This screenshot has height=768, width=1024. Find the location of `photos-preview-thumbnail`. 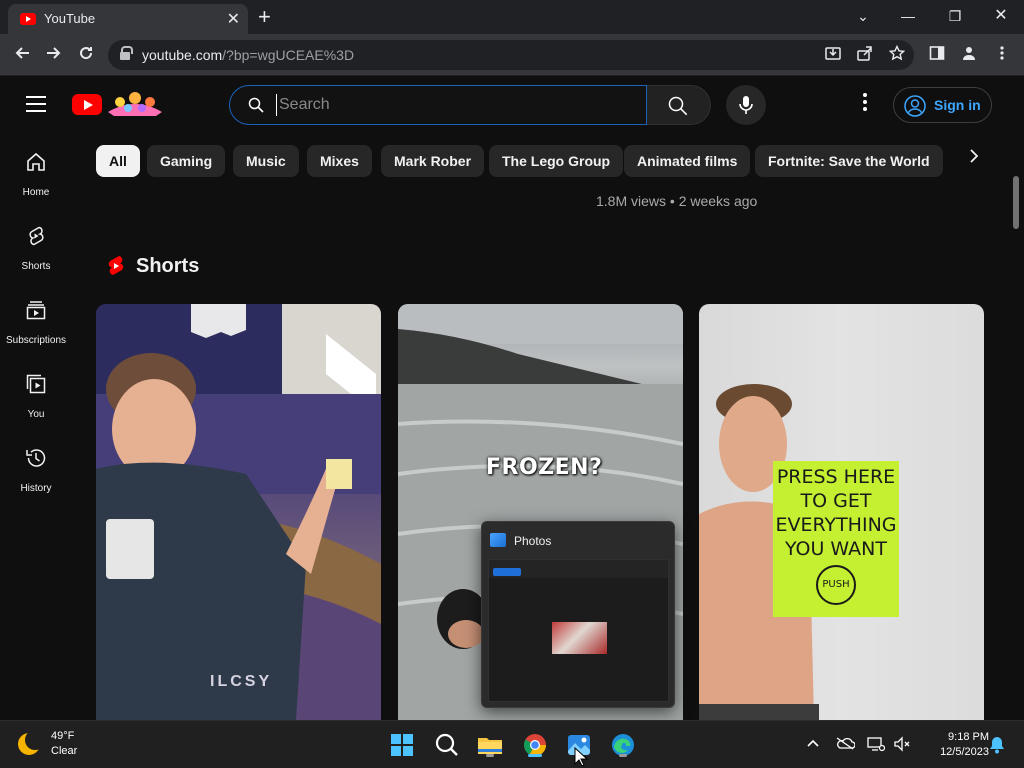

photos-preview-thumbnail is located at coordinates (578, 630).